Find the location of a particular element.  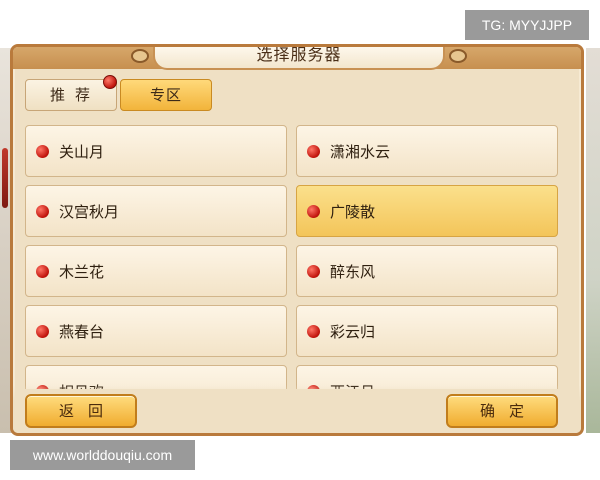

title-plate: 选择服务器 is located at coordinates (299, 57).